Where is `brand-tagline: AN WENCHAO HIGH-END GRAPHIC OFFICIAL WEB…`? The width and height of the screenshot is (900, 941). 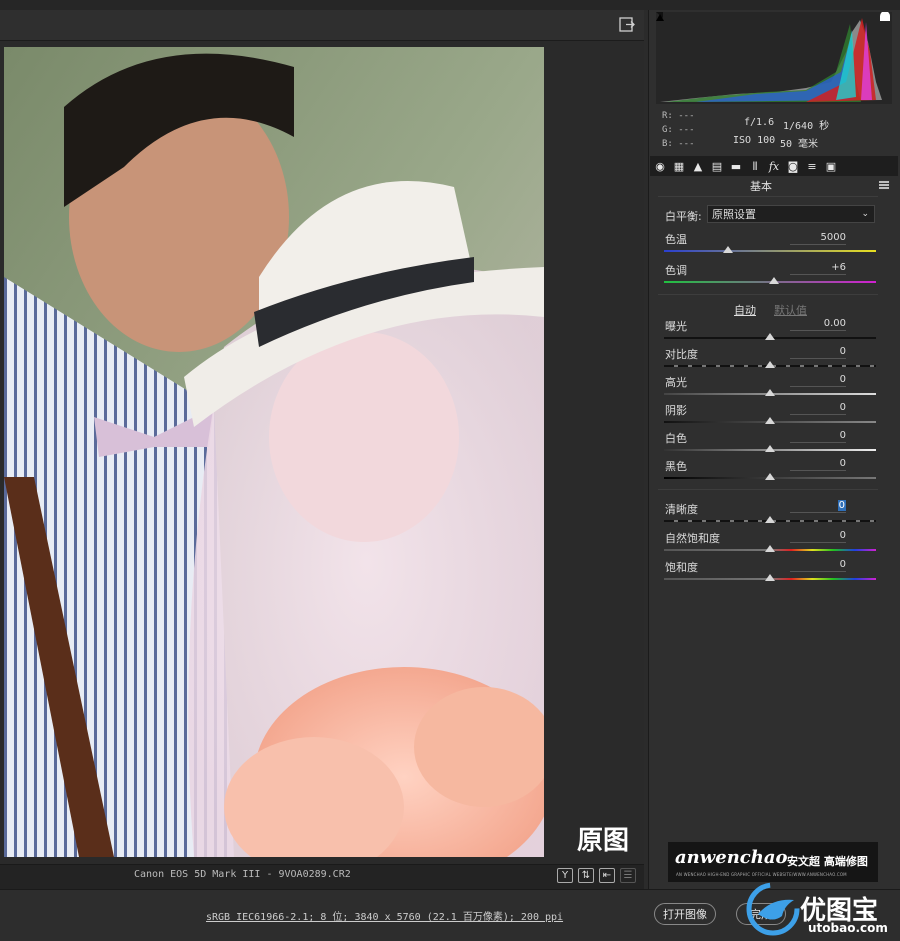
brand-tagline: AN WENCHAO HIGH-END GRAPHIC OFFICIAL WEB… is located at coordinates (761, 874).